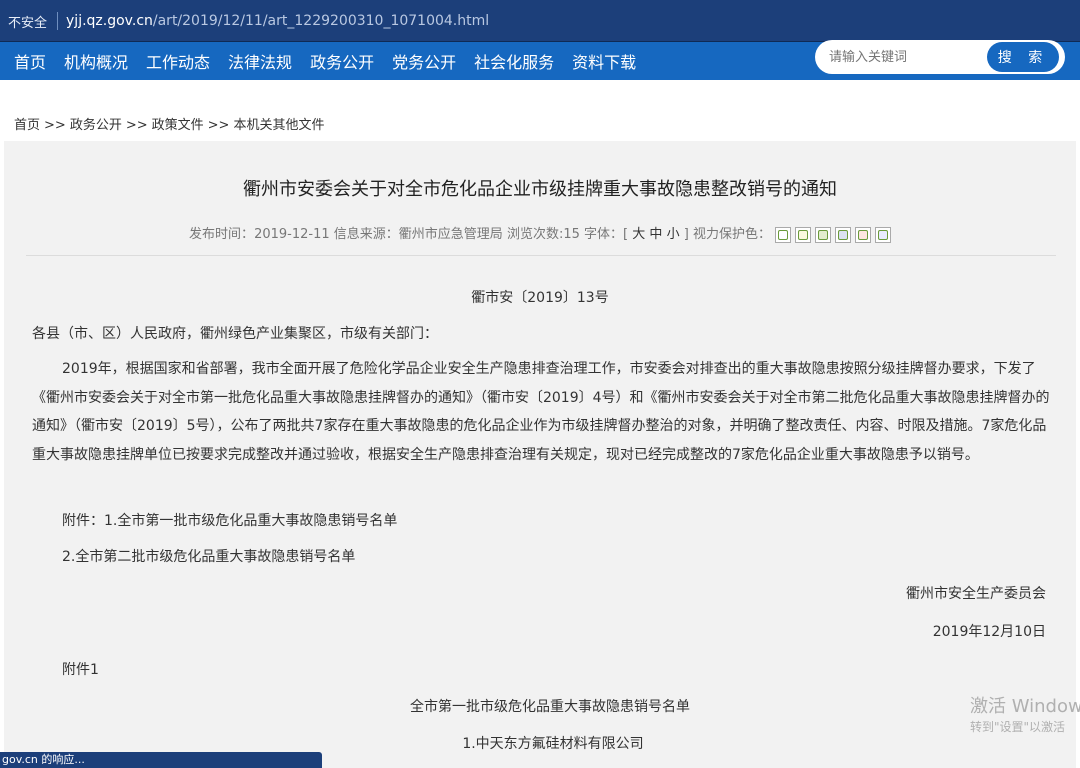  What do you see at coordinates (1023, 57) in the screenshot?
I see `search-button: 搜 索` at bounding box center [1023, 57].